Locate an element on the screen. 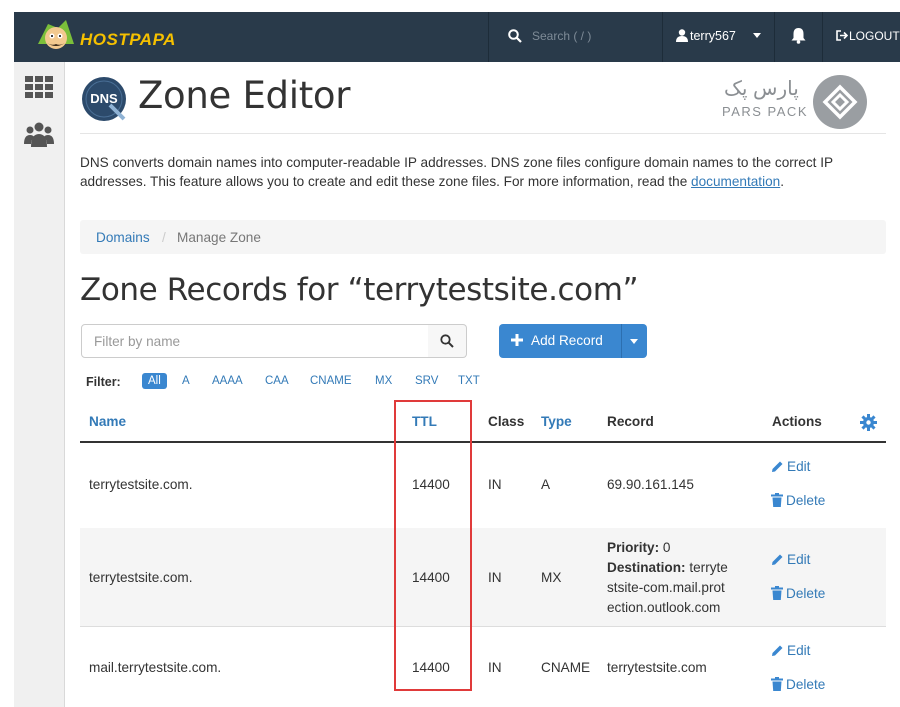 The height and width of the screenshot is (707, 900). add-record-dropdown-toggle is located at coordinates (634, 341).